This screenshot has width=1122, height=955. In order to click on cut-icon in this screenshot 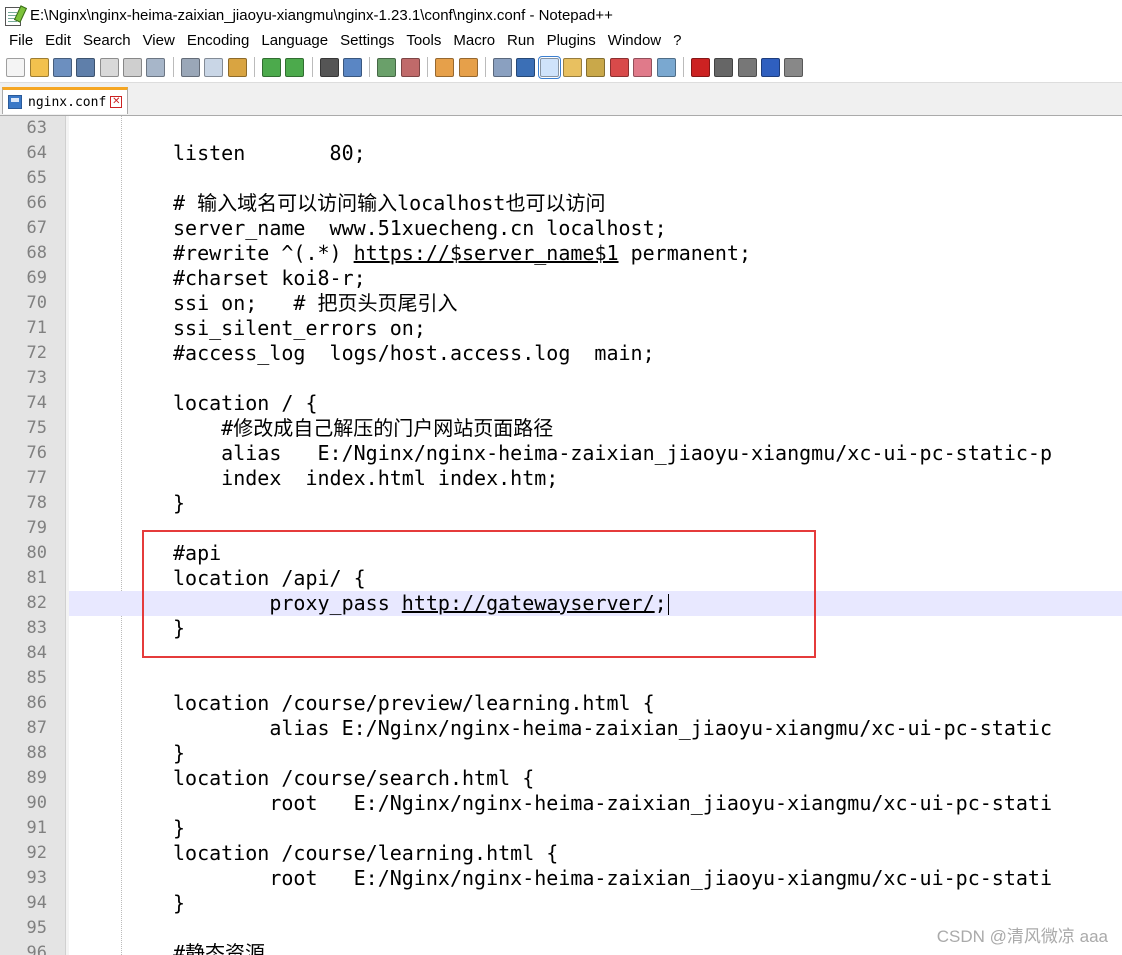, I will do `click(190, 67)`.